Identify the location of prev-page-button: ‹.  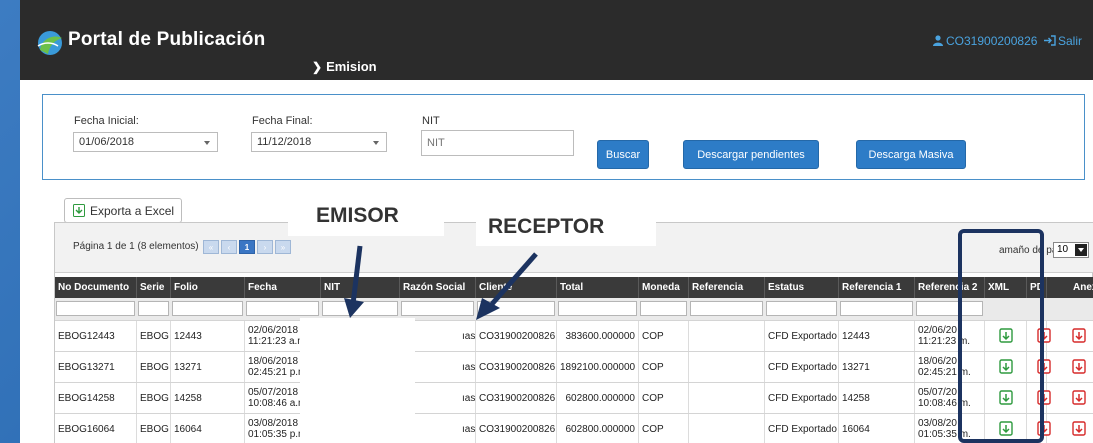
(229, 247).